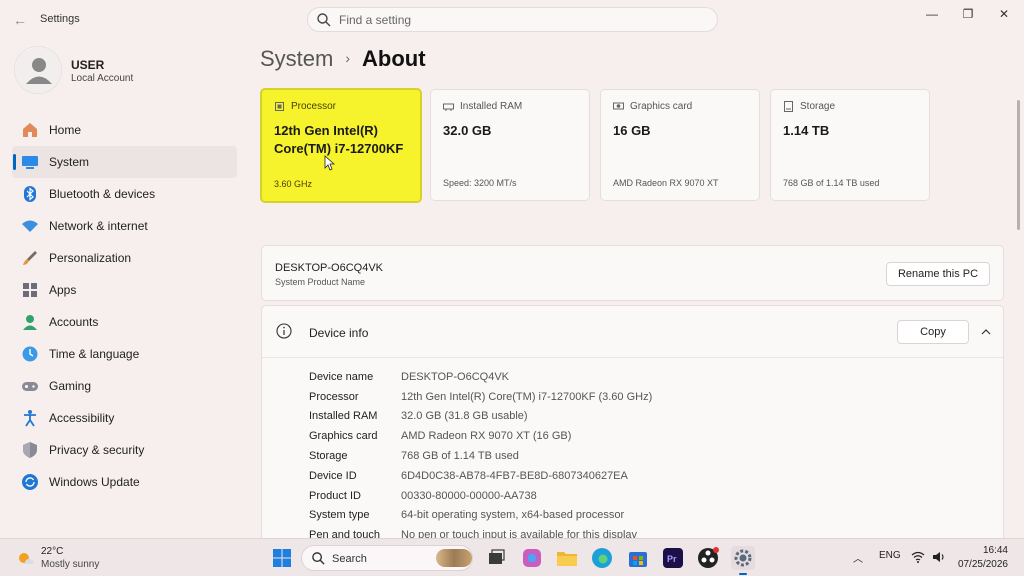 The image size is (1024, 576). What do you see at coordinates (341, 376) in the screenshot?
I see `info-key: Device name` at bounding box center [341, 376].